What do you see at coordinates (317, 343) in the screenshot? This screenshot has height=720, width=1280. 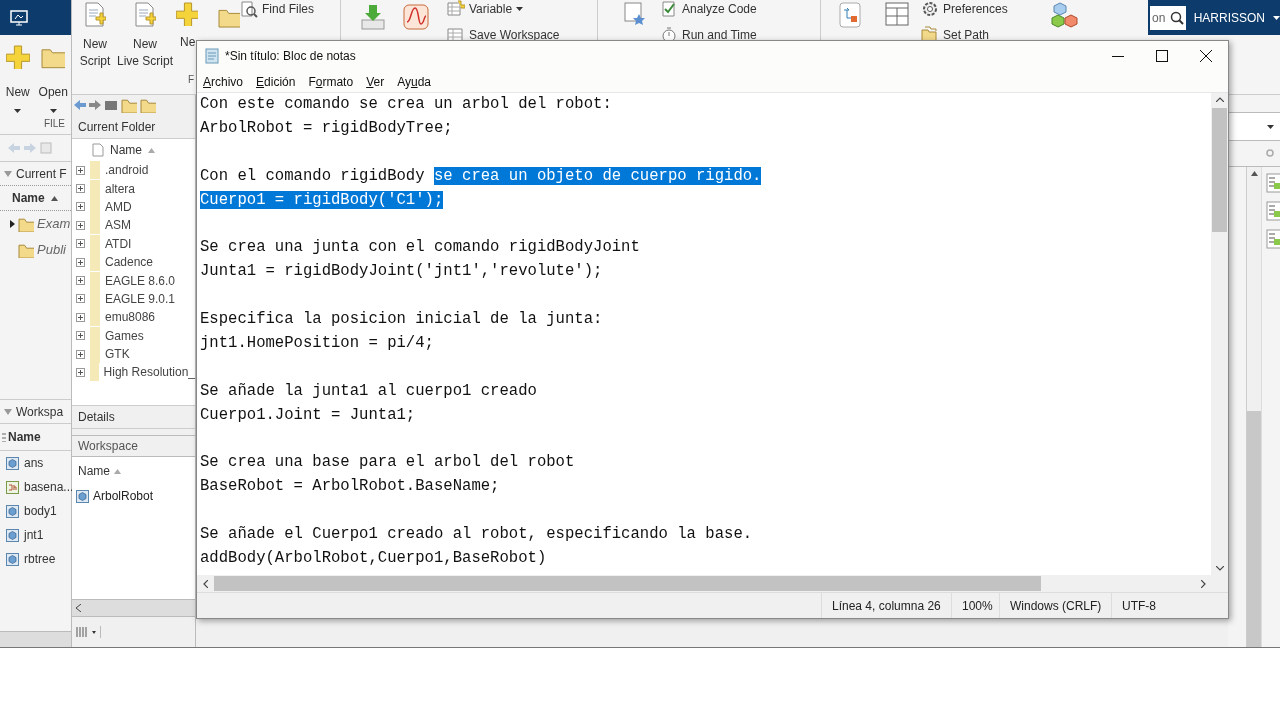 I see `text-line: jnt1.HomePosition = pi/4;` at bounding box center [317, 343].